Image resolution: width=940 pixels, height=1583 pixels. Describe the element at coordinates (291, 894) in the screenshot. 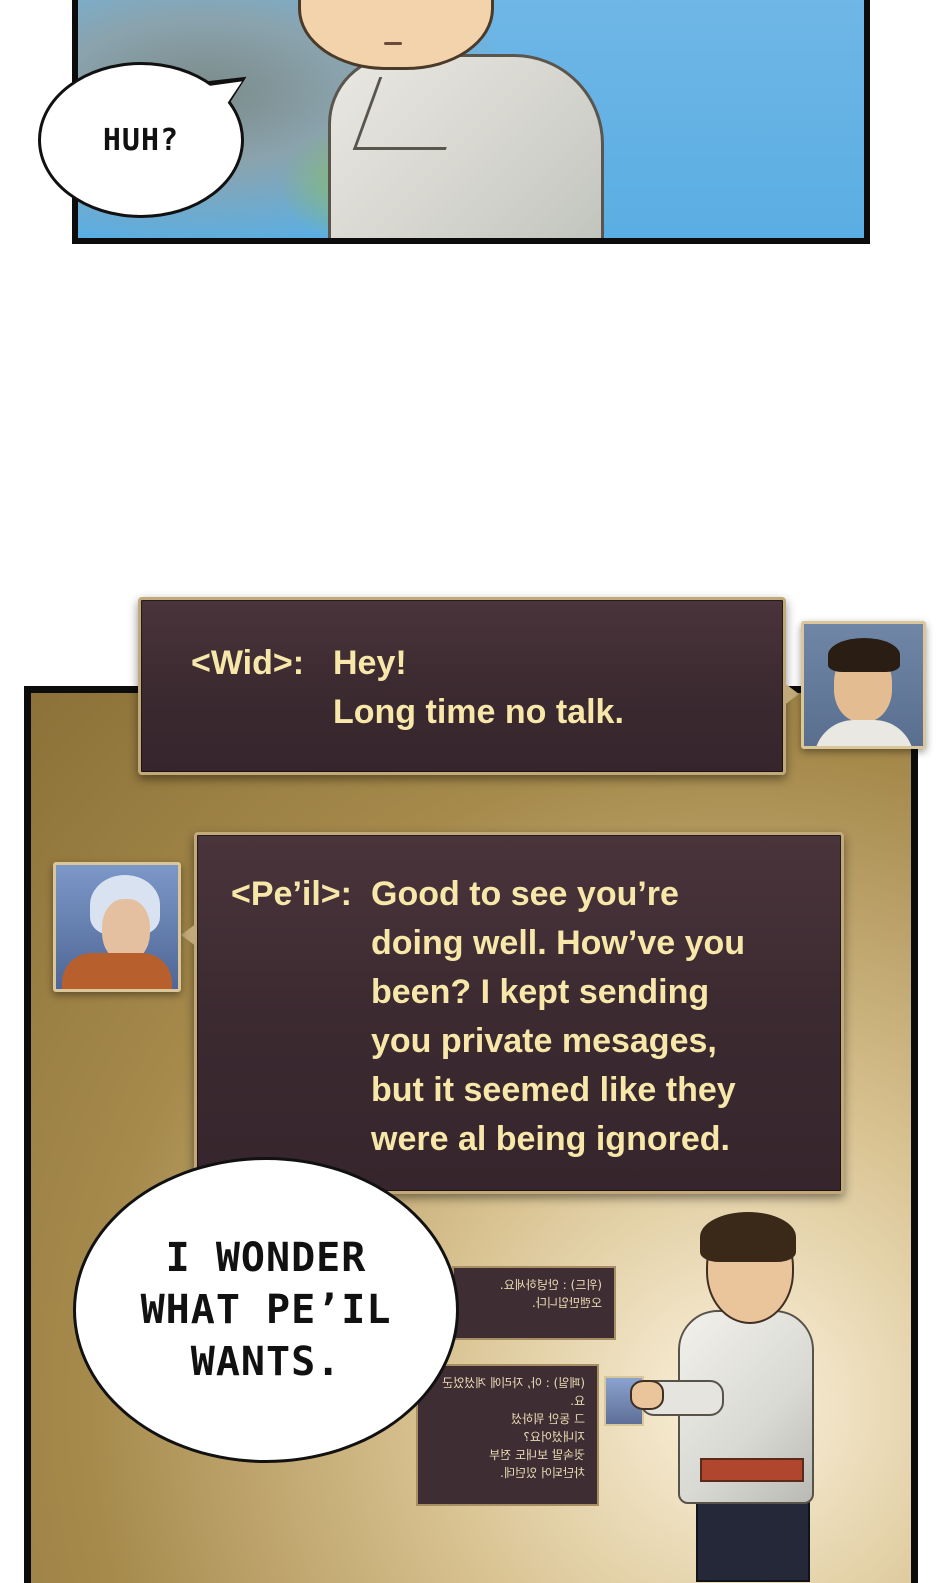

I see `speaker-label: <Pe’il>:` at that location.